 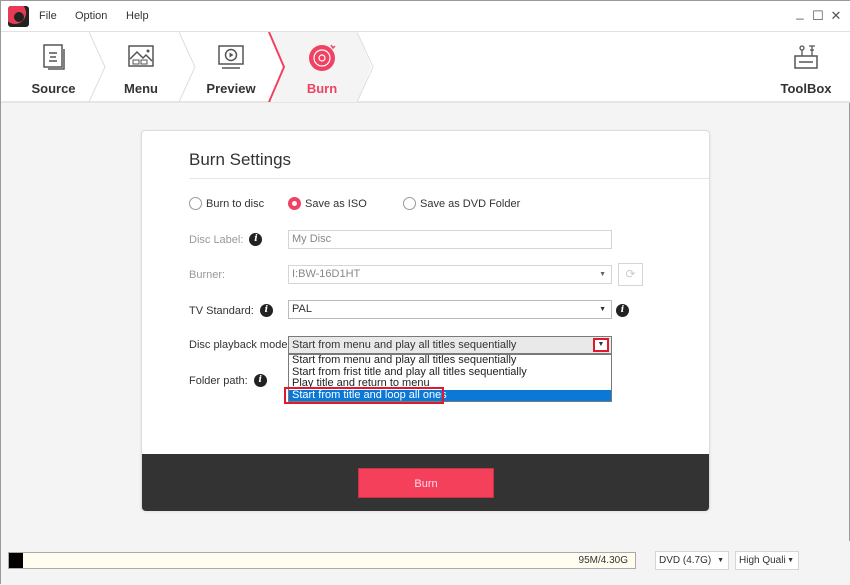 What do you see at coordinates (294, 203) in the screenshot?
I see `radio-circle-selected` at bounding box center [294, 203].